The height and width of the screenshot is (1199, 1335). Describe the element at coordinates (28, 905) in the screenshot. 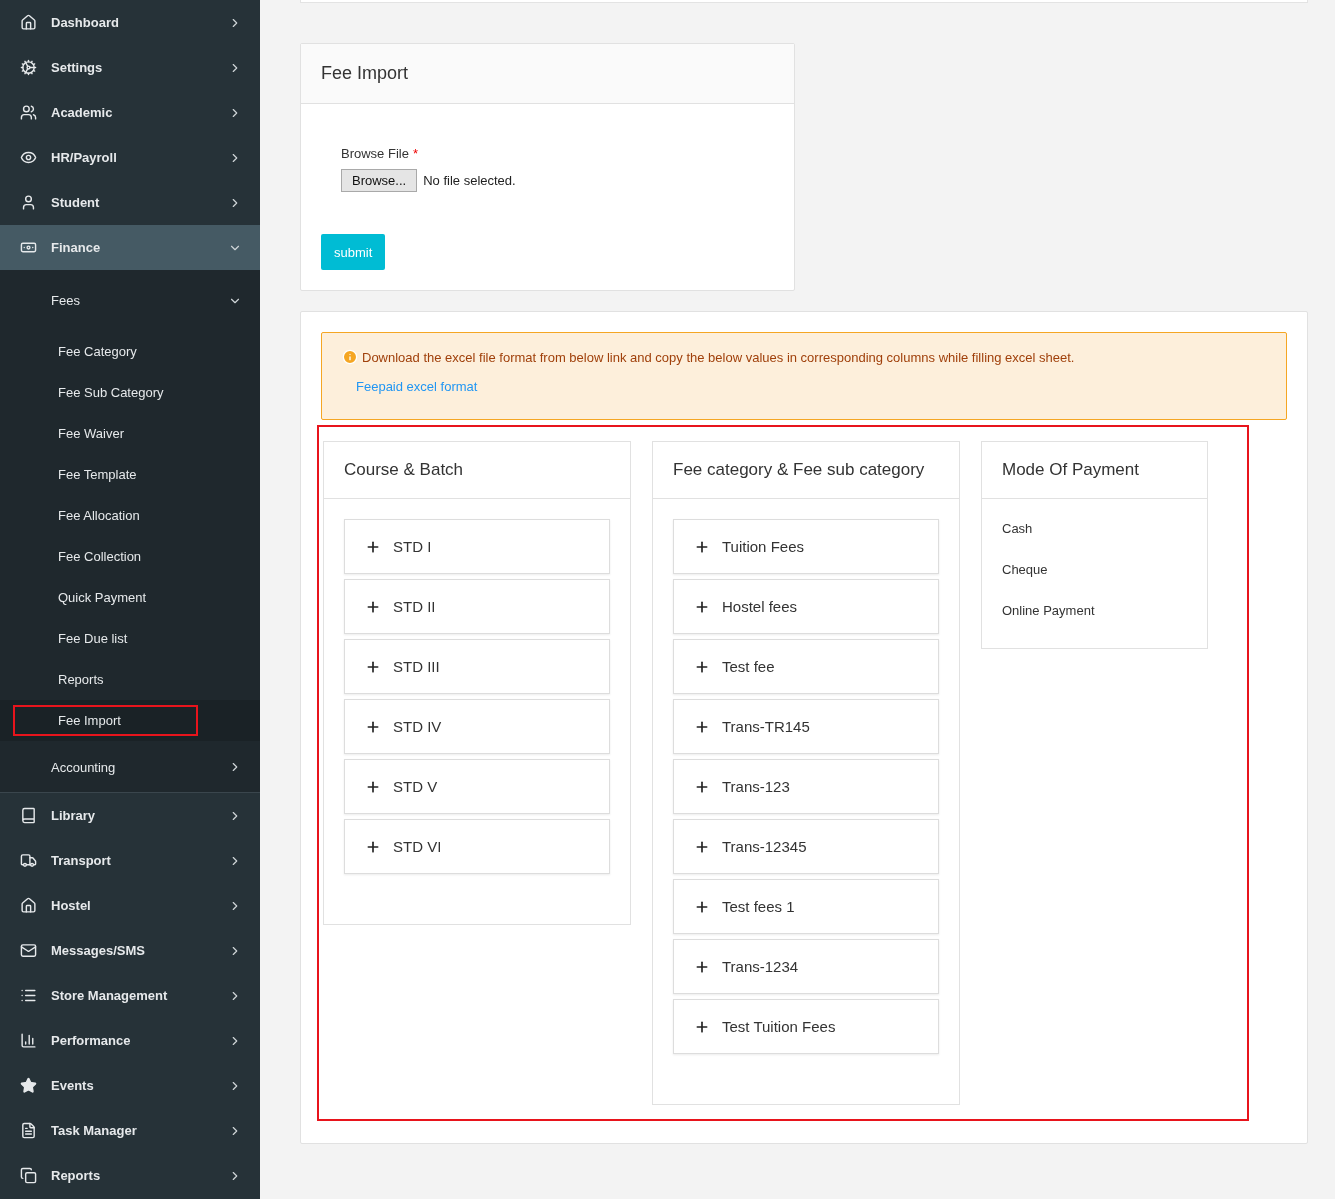

I see `house-icon` at that location.